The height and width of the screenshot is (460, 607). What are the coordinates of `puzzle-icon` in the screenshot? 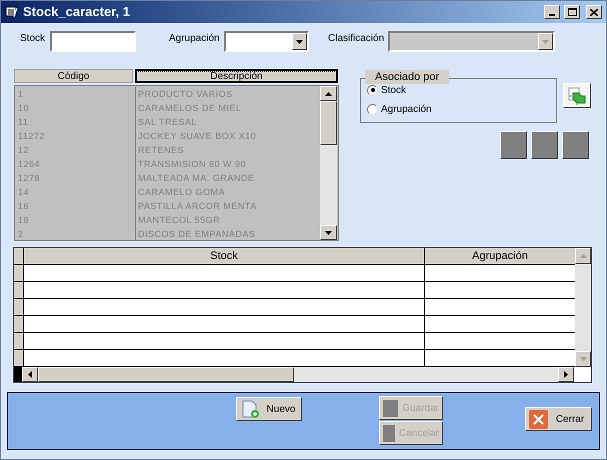 It's located at (577, 95).